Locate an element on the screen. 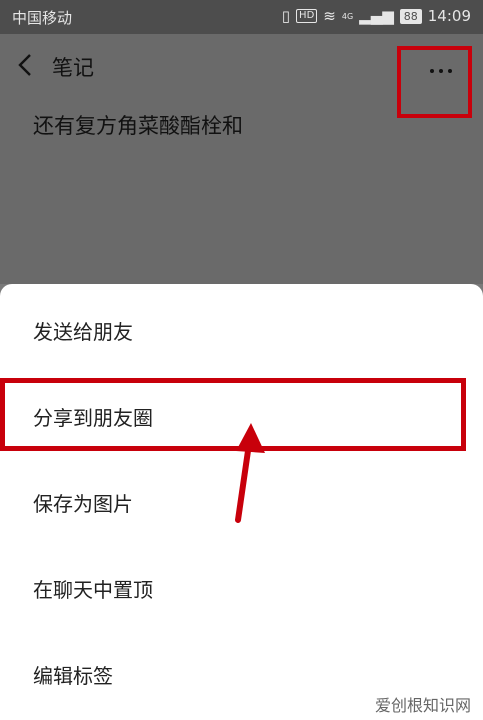 This screenshot has height=720, width=483. signal-icon: ▂▄▆ is located at coordinates (376, 16).